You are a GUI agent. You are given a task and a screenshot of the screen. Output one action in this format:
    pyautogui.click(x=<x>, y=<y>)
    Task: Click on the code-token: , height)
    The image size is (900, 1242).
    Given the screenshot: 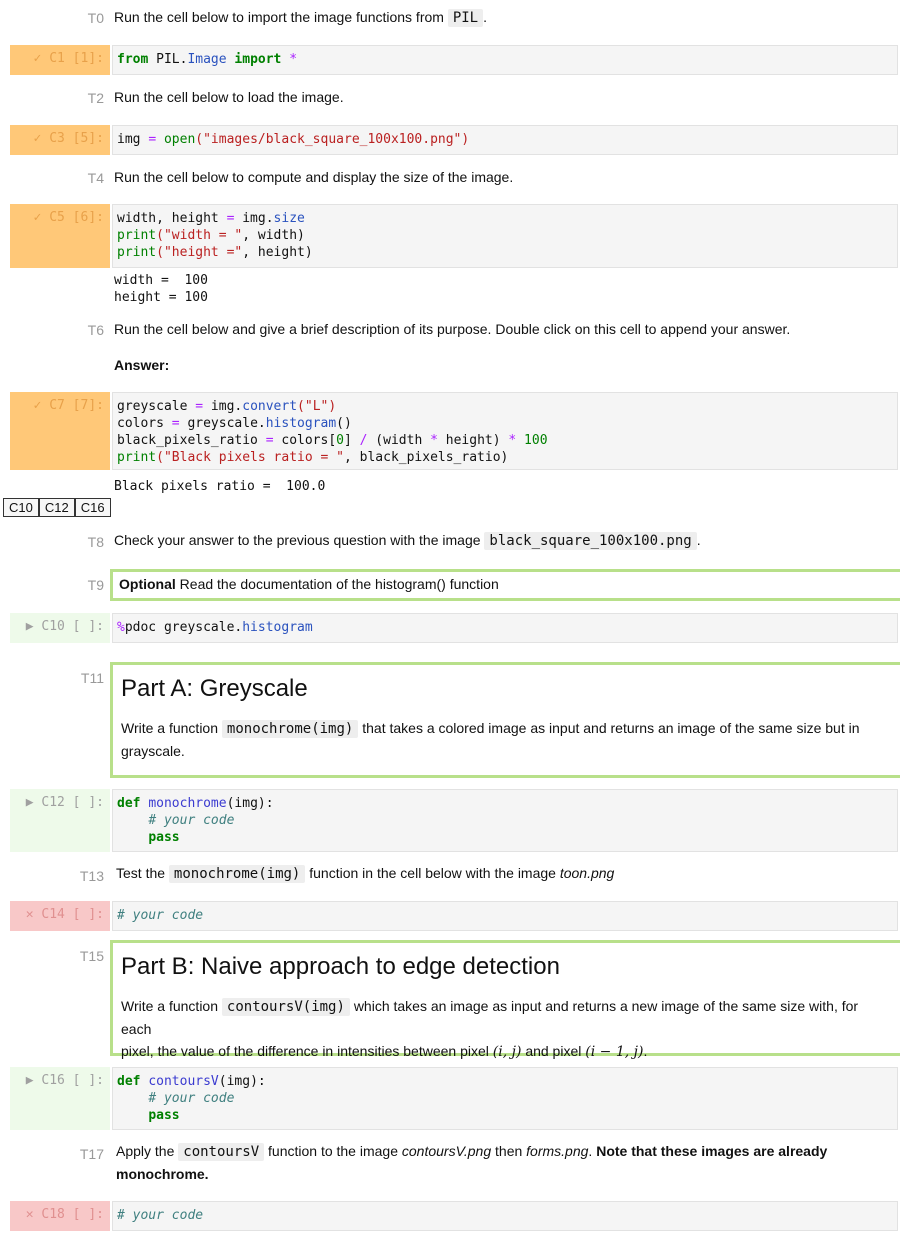 What is the action you would take?
    pyautogui.click(x=277, y=252)
    